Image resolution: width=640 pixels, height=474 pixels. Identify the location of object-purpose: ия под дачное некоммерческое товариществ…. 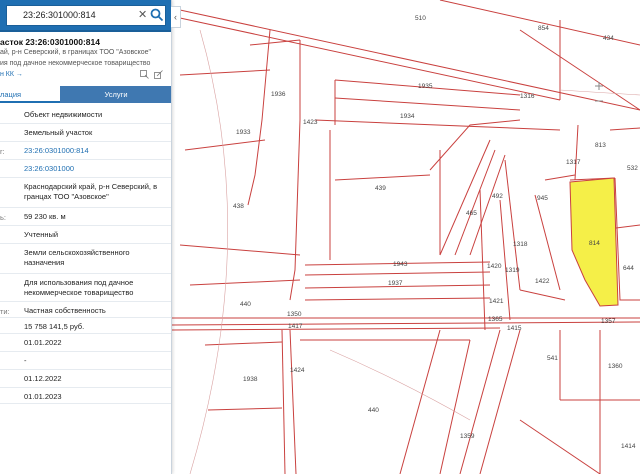
(75, 63).